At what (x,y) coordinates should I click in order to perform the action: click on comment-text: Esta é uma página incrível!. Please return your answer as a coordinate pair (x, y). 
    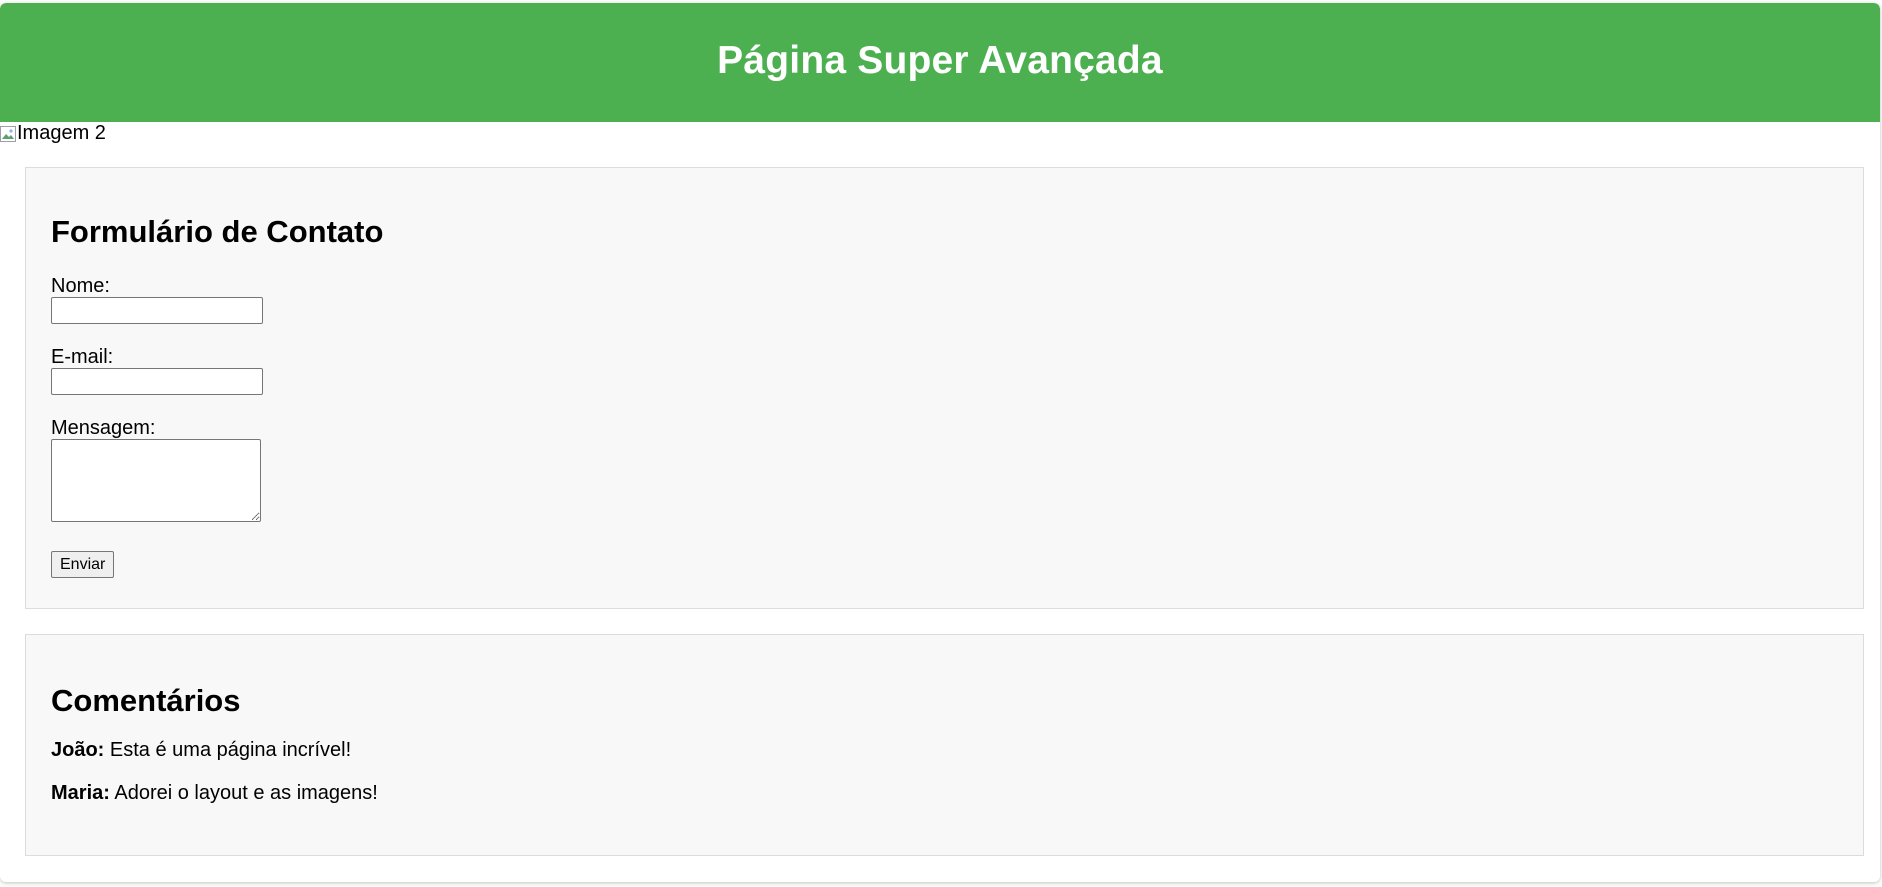
    Looking at the image, I should click on (228, 750).